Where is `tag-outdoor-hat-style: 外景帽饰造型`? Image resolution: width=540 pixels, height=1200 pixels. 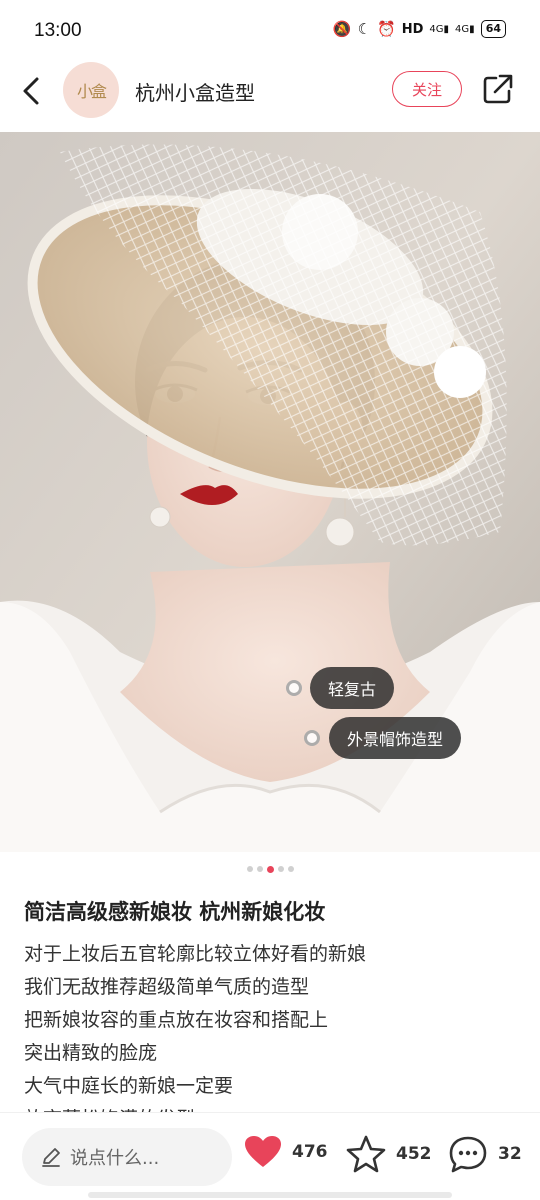
tag-outdoor-hat-style: 外景帽饰造型 is located at coordinates (395, 738).